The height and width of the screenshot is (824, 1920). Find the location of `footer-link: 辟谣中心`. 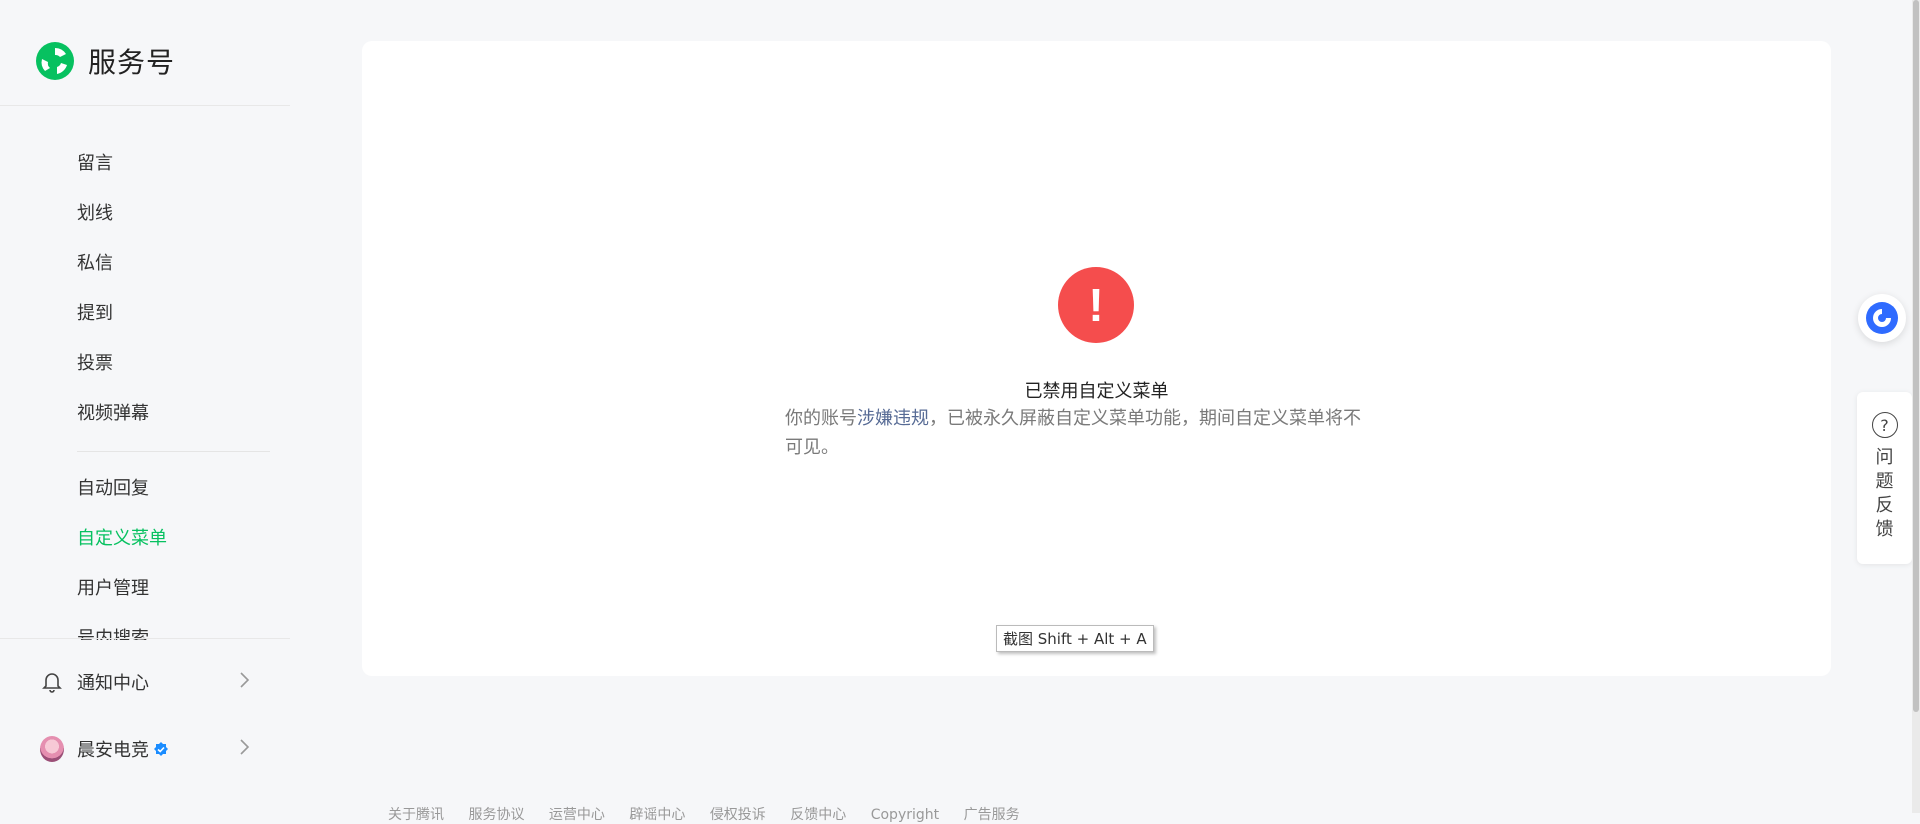

footer-link: 辟谣中心 is located at coordinates (657, 815).